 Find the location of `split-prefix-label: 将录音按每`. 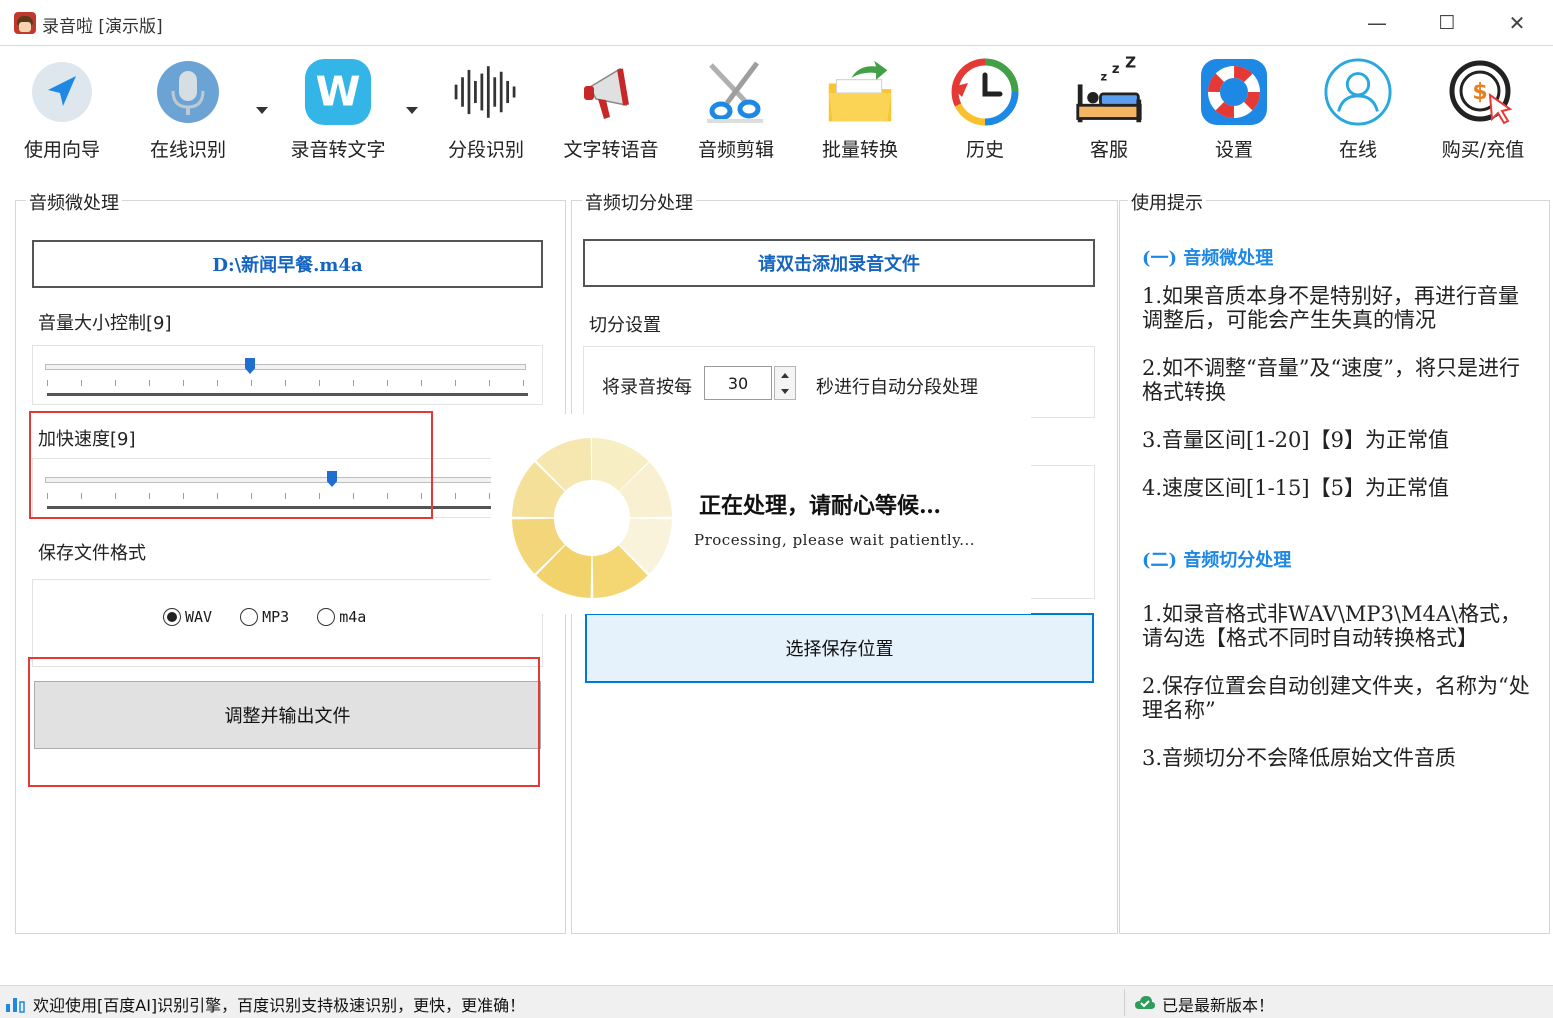

split-prefix-label: 将录音按每 is located at coordinates (647, 387).